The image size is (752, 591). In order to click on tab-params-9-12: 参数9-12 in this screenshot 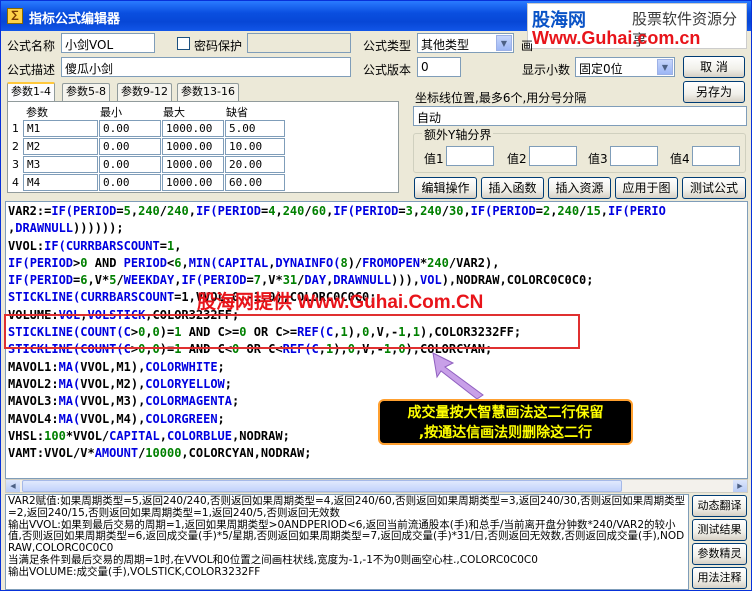, I will do `click(144, 92)`.